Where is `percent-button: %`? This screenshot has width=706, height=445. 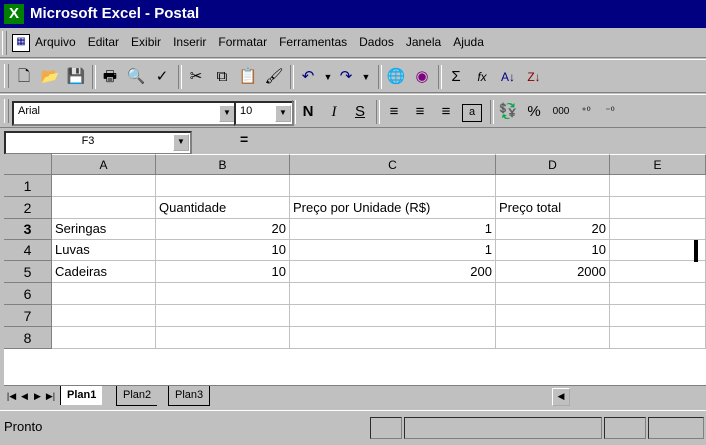
percent-button: % is located at coordinates (534, 112).